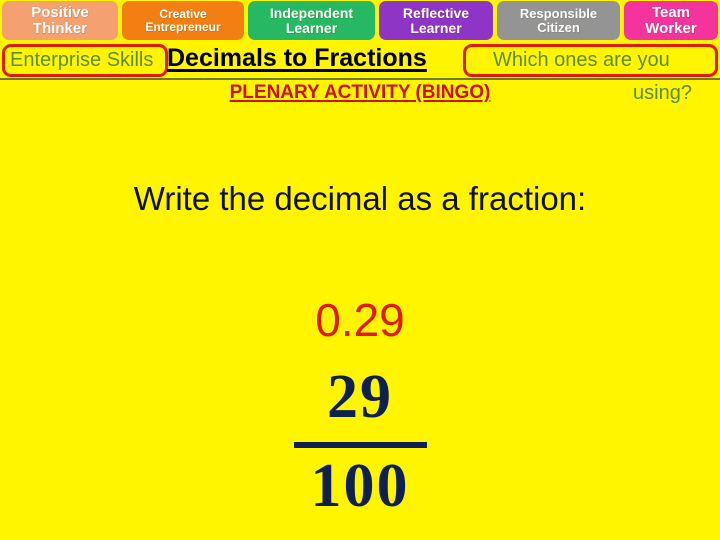 This screenshot has width=720, height=540. What do you see at coordinates (436, 13) in the screenshot?
I see `skill-tab-label-line1: Reflective` at bounding box center [436, 13].